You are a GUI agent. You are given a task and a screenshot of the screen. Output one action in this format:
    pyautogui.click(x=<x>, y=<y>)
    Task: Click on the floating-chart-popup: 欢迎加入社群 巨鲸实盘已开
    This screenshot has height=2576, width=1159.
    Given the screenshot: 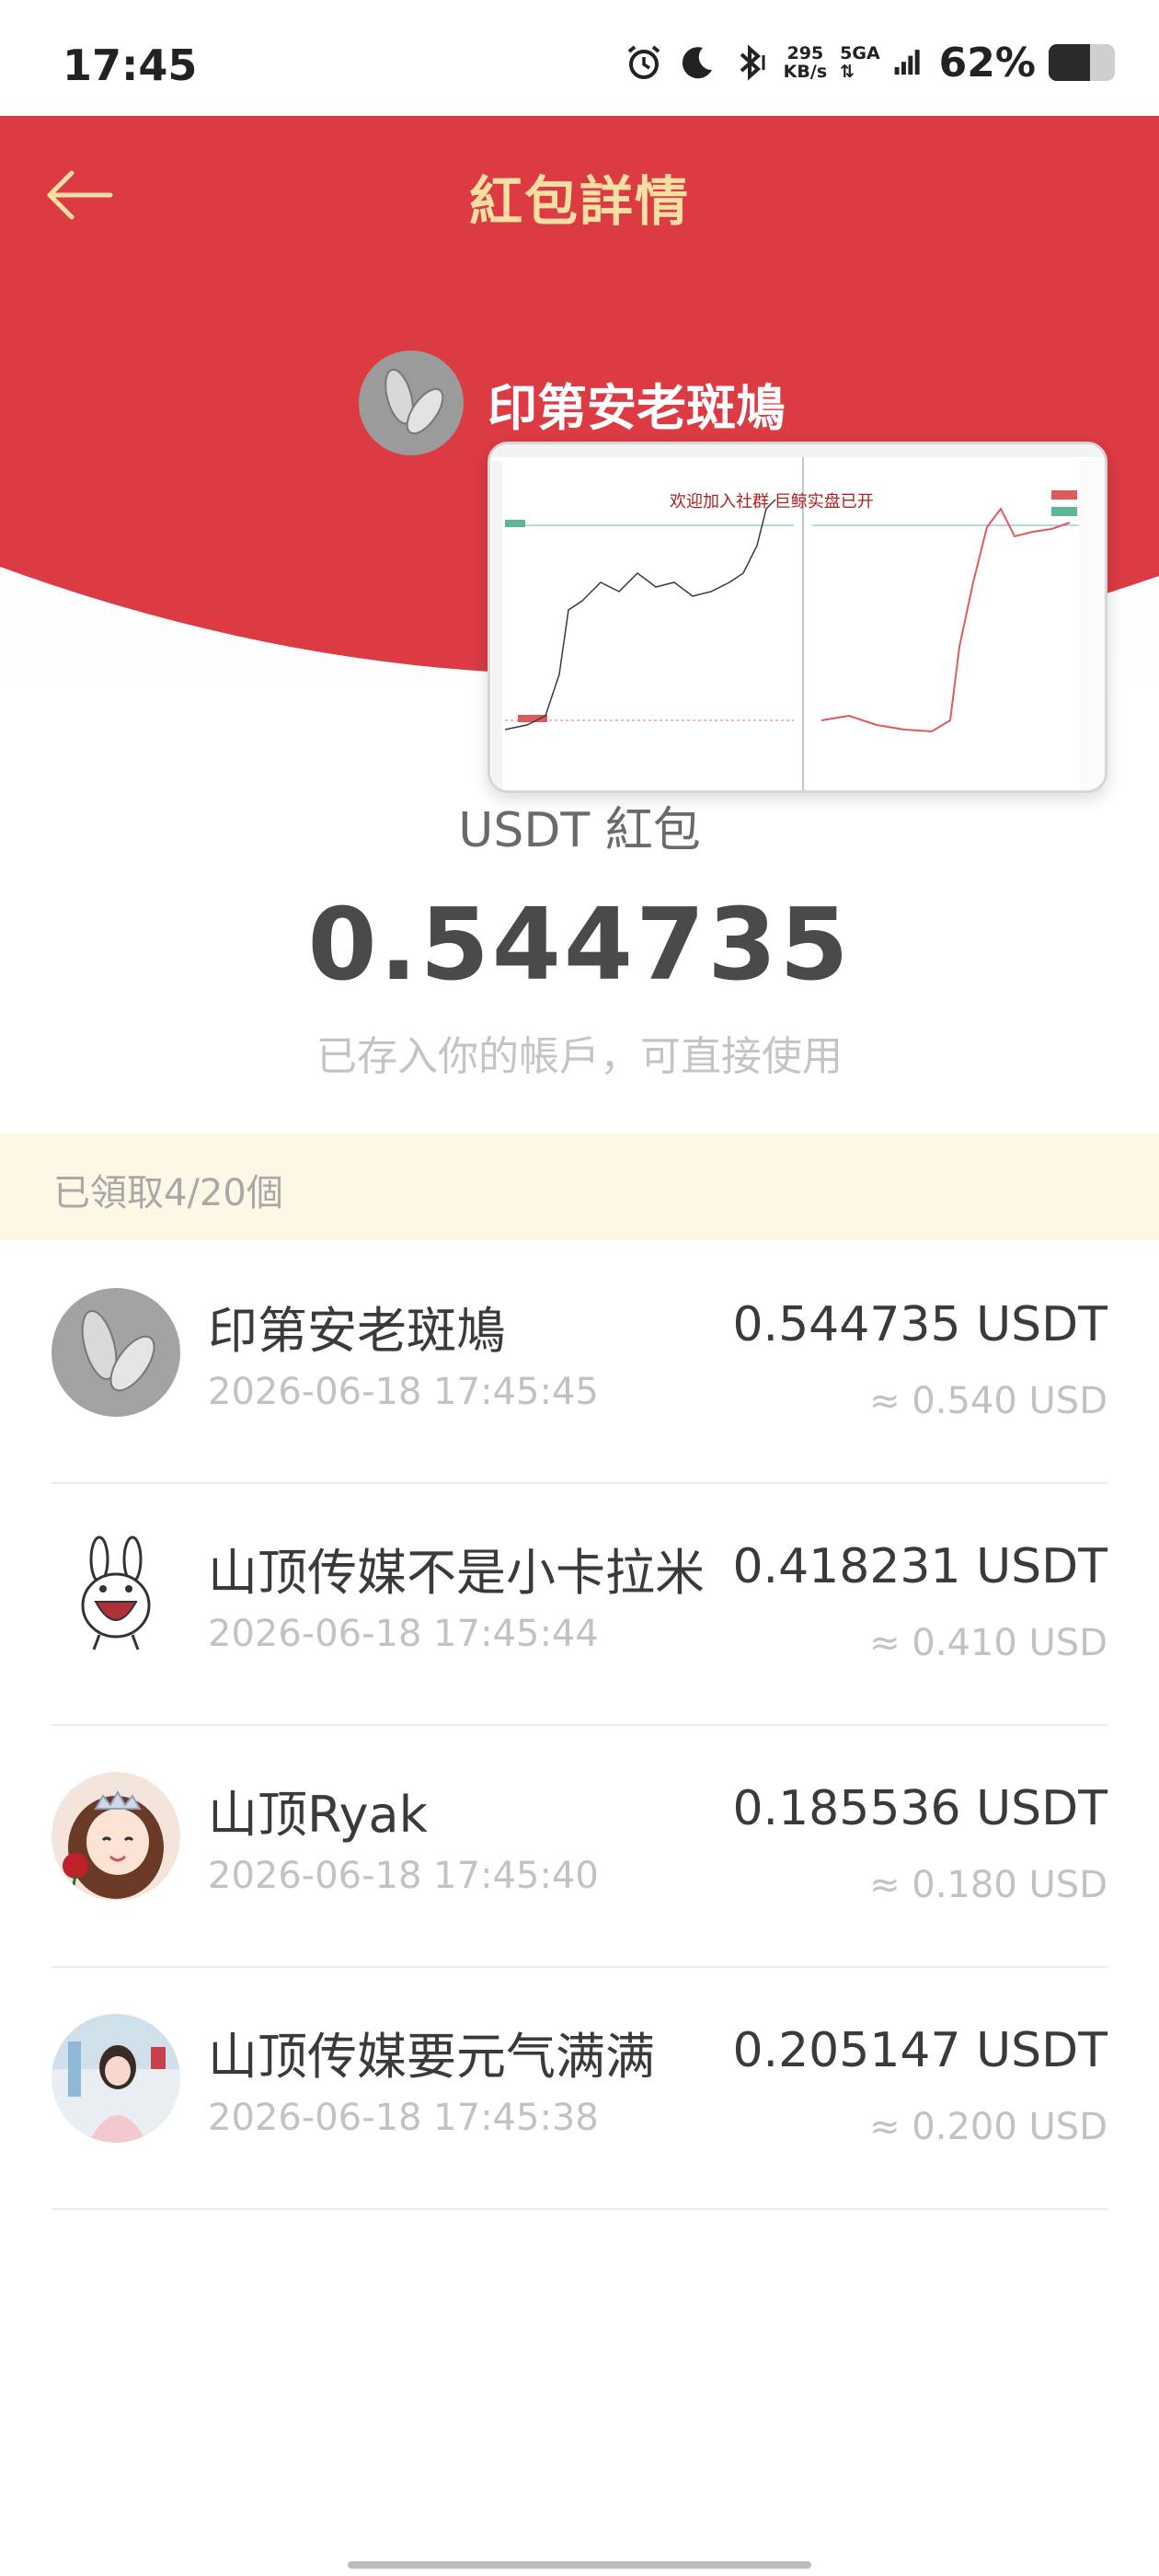 What is the action you would take?
    pyautogui.click(x=797, y=617)
    